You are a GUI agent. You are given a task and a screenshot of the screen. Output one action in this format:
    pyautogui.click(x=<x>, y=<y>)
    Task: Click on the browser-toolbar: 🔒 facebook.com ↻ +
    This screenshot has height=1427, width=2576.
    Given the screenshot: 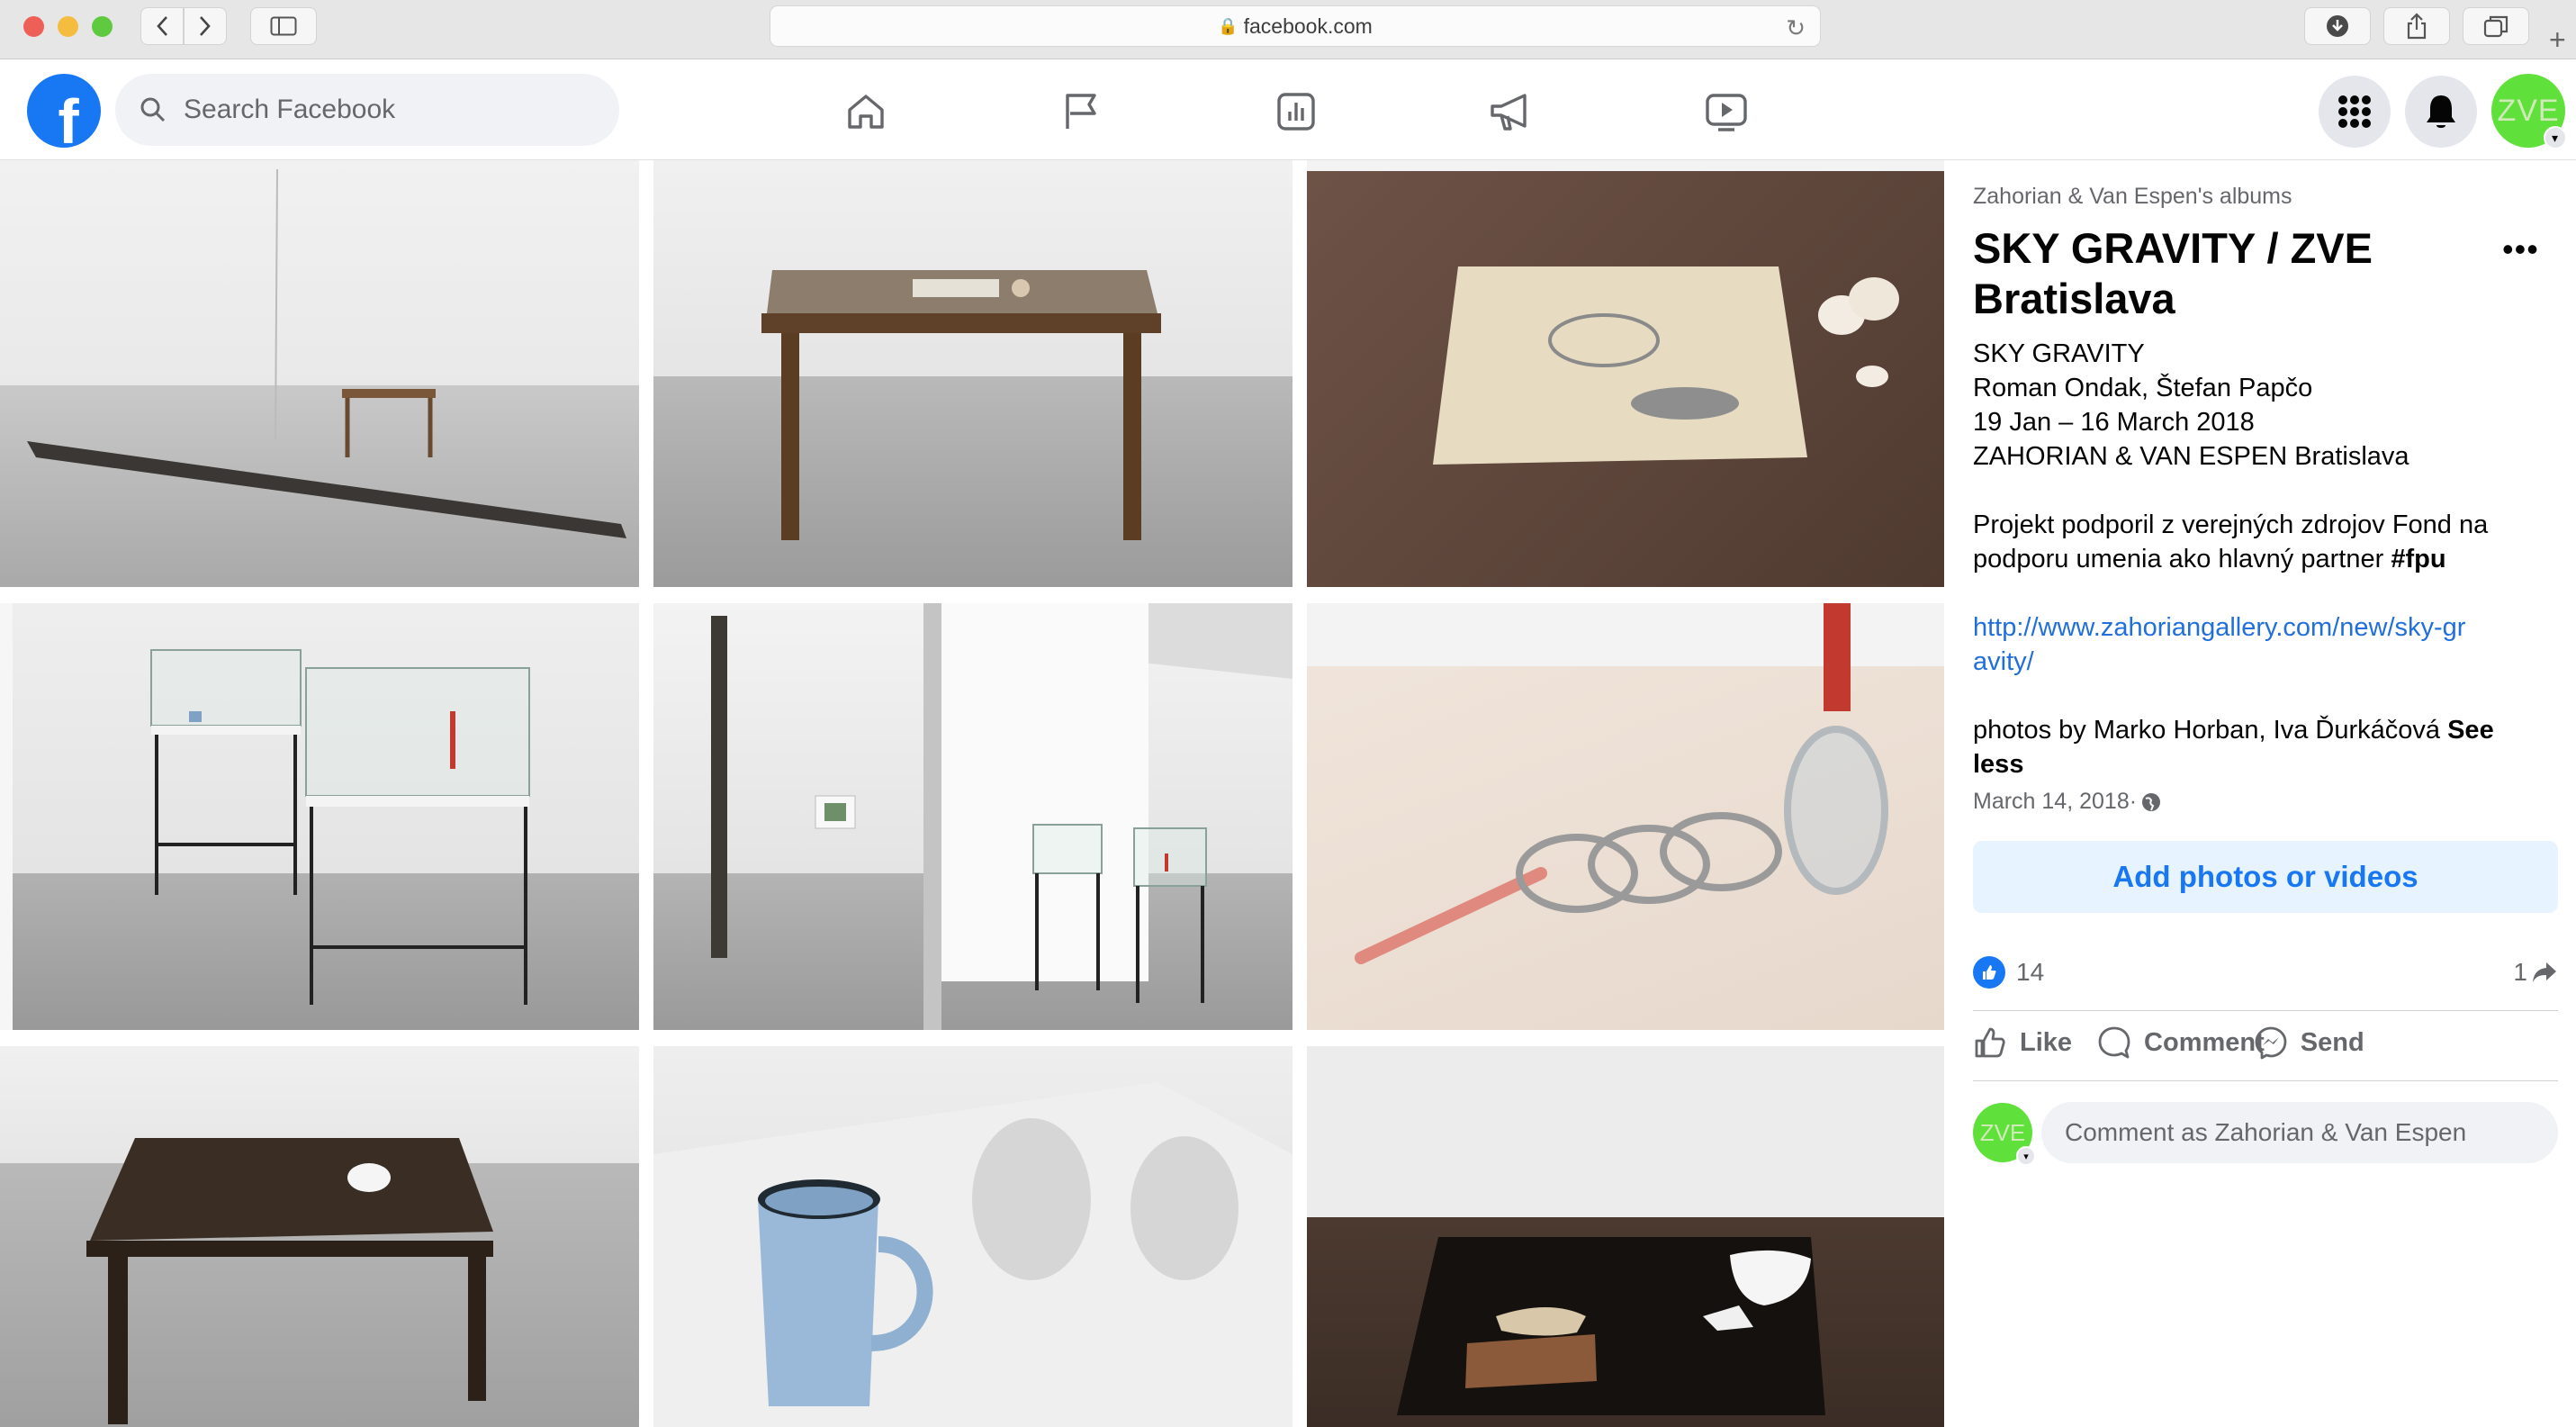 What is the action you would take?
    pyautogui.click(x=1288, y=29)
    